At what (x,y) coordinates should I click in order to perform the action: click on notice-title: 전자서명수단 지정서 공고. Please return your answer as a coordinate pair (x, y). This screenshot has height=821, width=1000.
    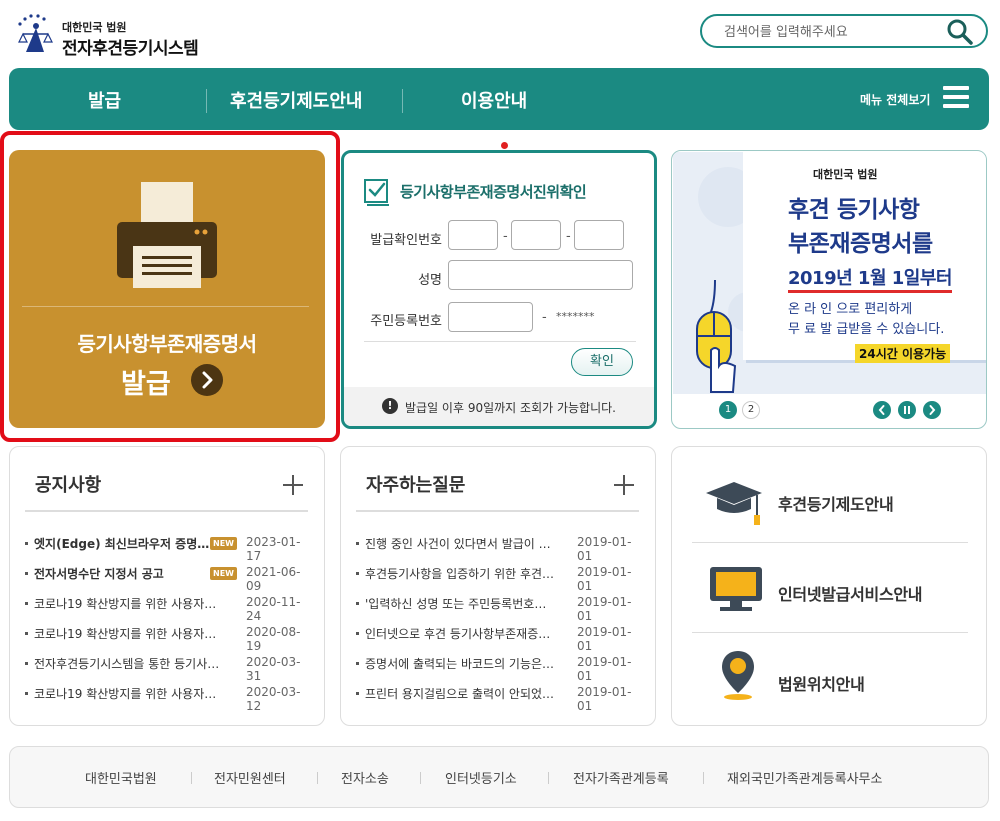
    Looking at the image, I should click on (122, 573).